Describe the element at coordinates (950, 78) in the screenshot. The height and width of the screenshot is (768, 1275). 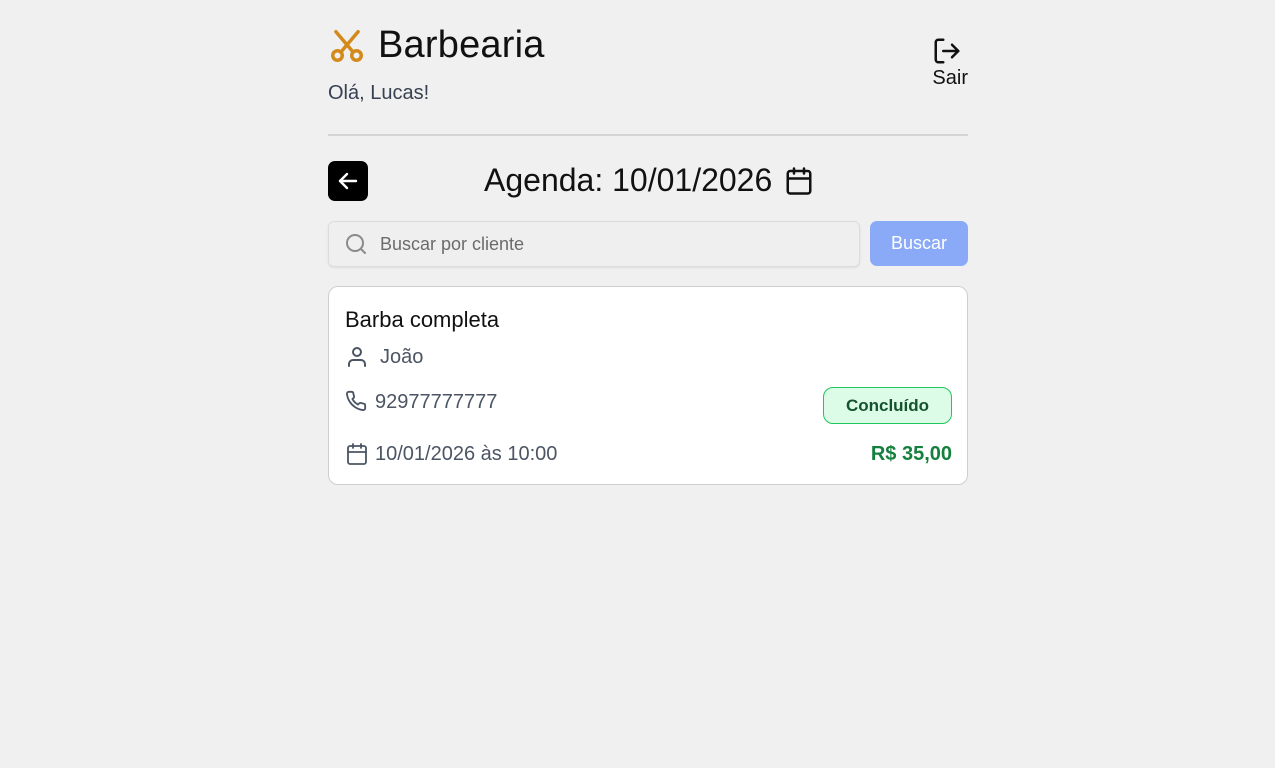
I see `logout-label: Sair` at that location.